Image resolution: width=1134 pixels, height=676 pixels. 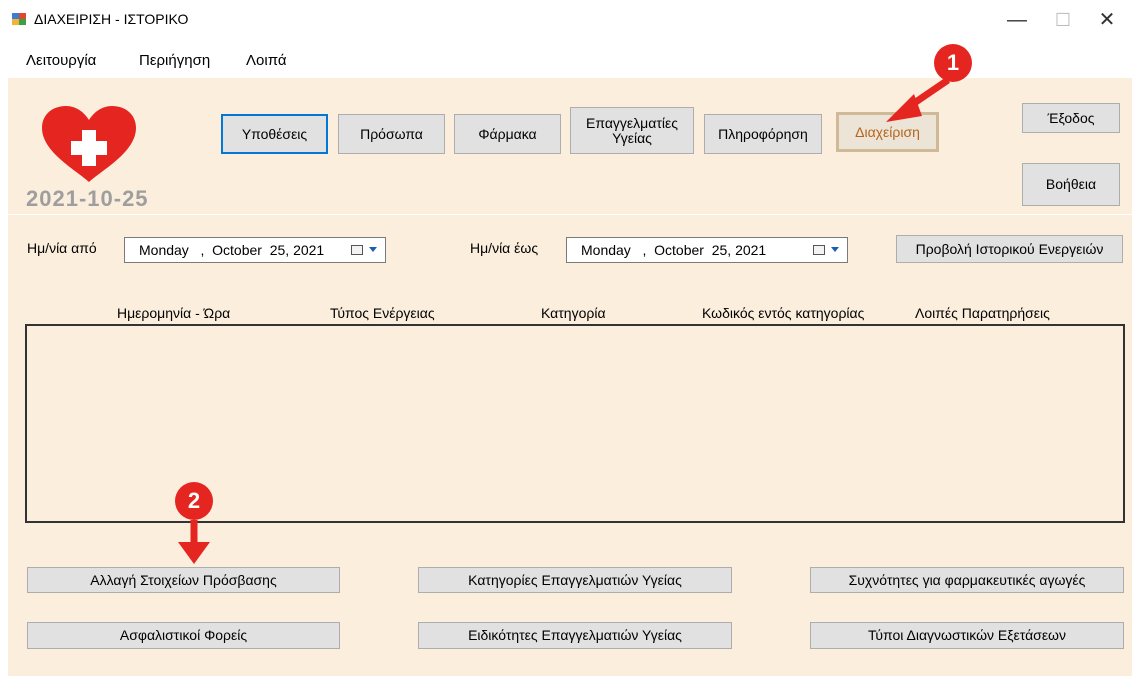 I want to click on change-access-credentials-button: Αλλαγή Στοιχείων Πρόσβασης, so click(x=183, y=580).